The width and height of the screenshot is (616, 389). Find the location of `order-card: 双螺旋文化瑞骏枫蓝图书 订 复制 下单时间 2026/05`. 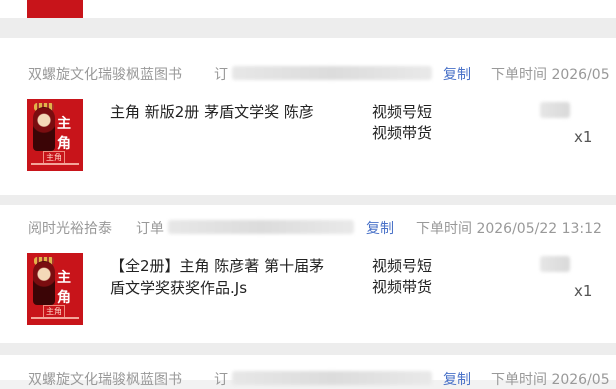

order-card: 双螺旋文化瑞骏枫蓝图书 订 复制 下单时间 2026/05 is located at coordinates (308, 371).